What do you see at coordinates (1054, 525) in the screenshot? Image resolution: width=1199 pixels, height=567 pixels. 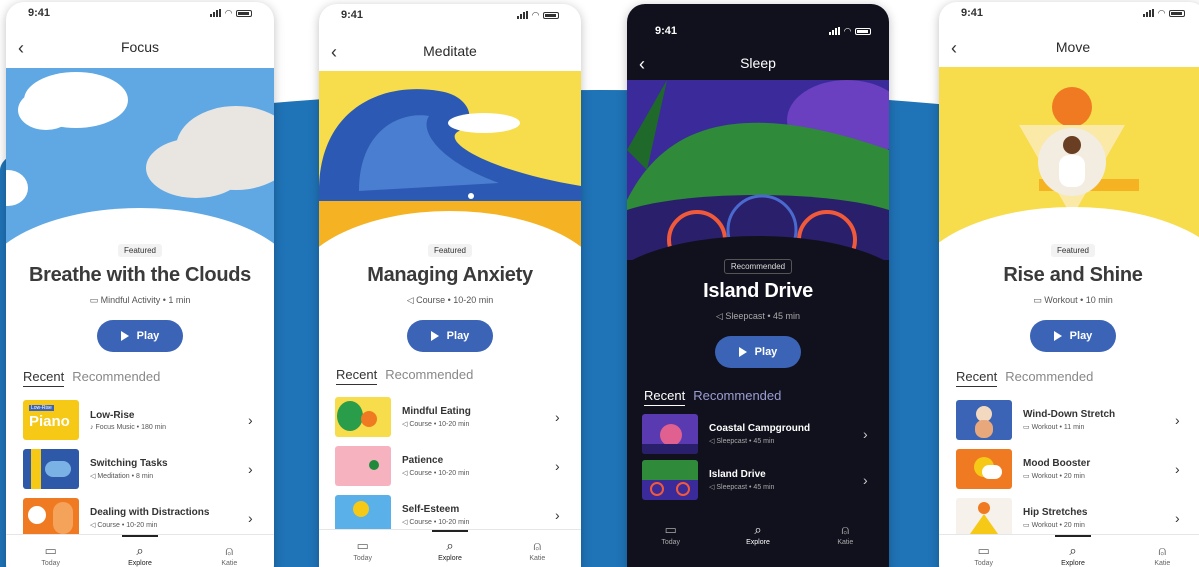 I see `item-meta: ▭ Workout • 20 min` at bounding box center [1054, 525].